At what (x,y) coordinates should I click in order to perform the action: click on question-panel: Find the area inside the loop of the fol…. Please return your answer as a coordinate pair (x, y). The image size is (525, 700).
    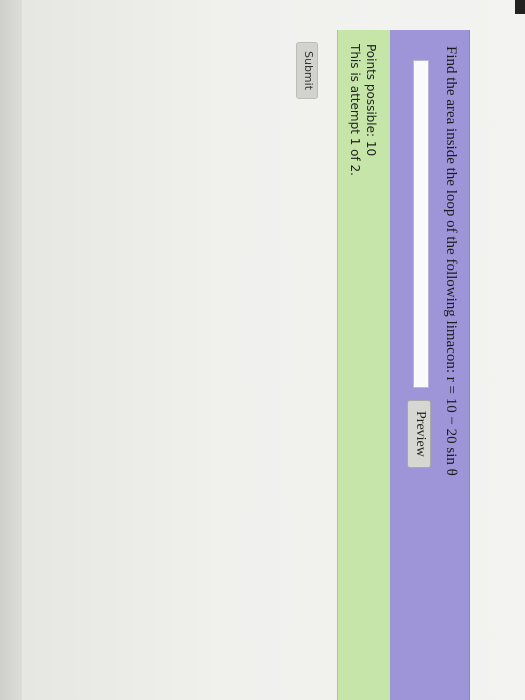
    Looking at the image, I should click on (429, 365).